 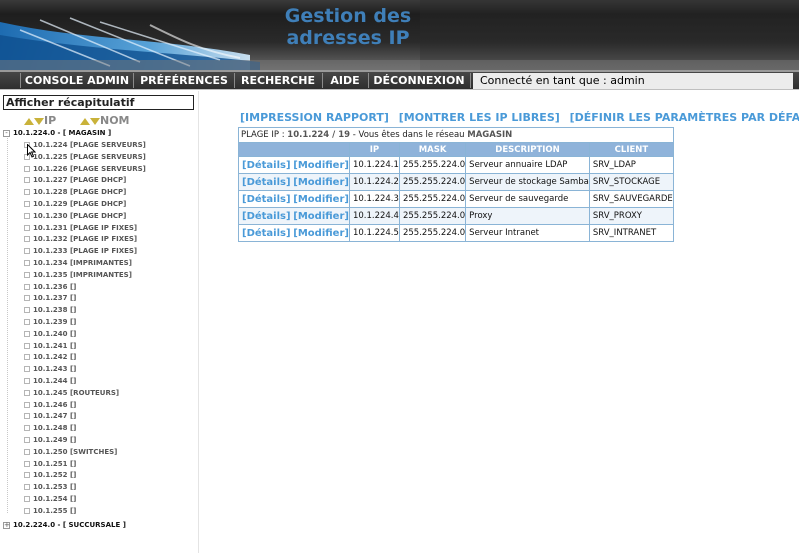 I want to click on tree-item: 10.1.252 [], so click(x=50, y=475).